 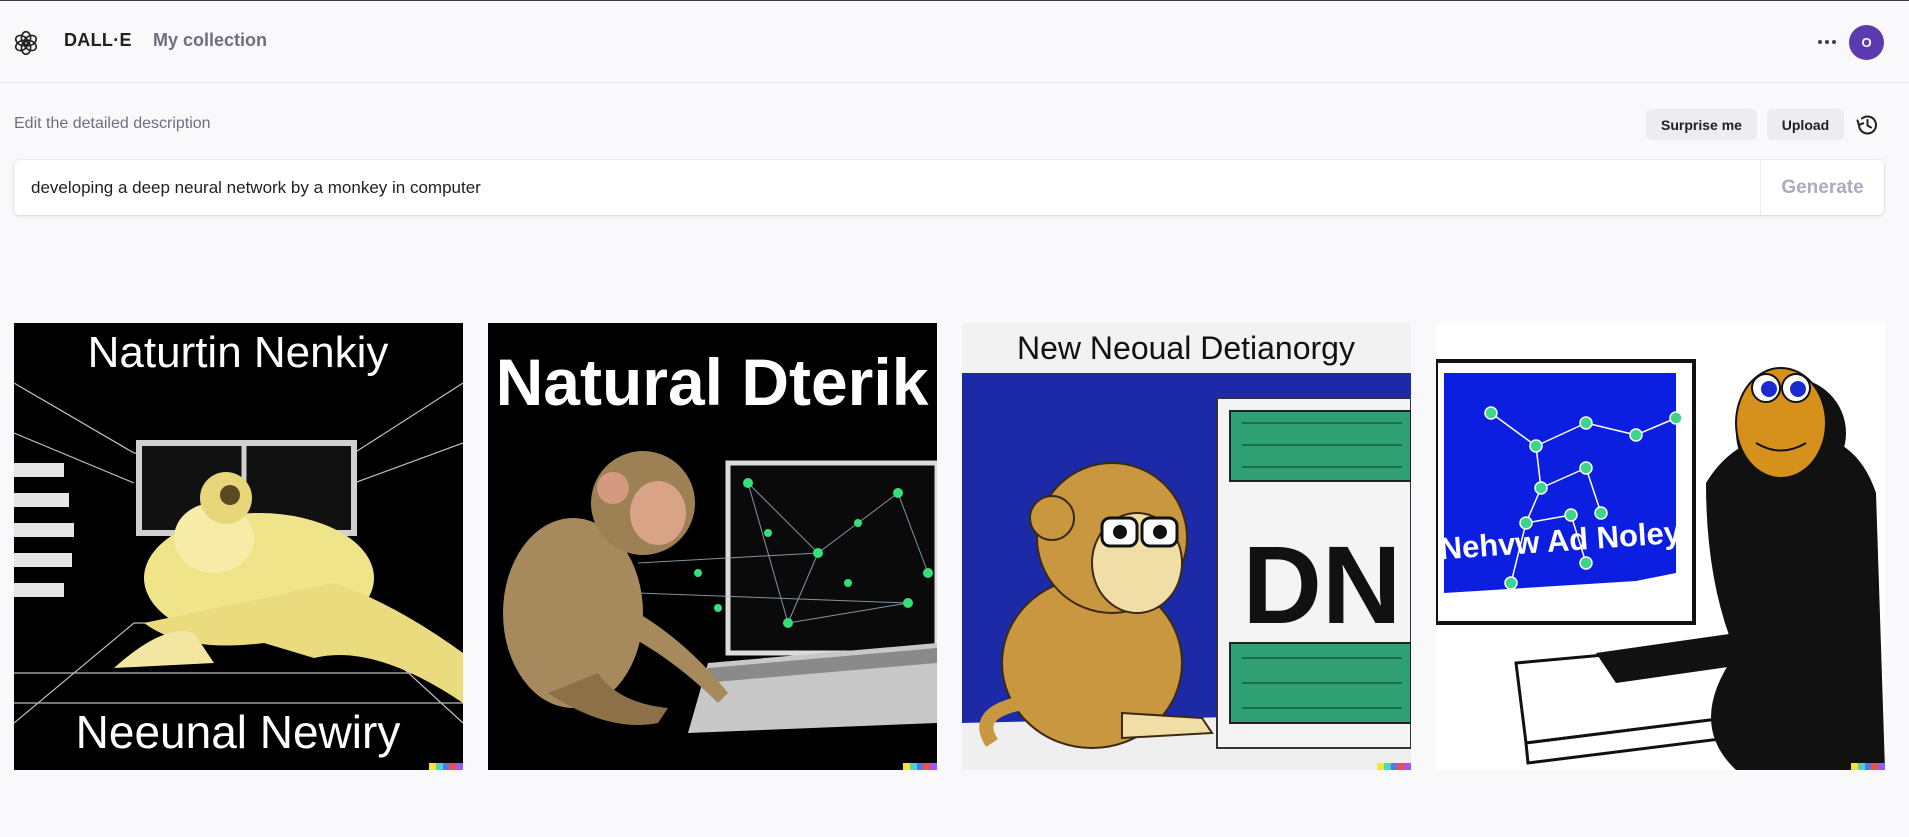 What do you see at coordinates (887, 187) in the screenshot?
I see `prompt-input` at bounding box center [887, 187].